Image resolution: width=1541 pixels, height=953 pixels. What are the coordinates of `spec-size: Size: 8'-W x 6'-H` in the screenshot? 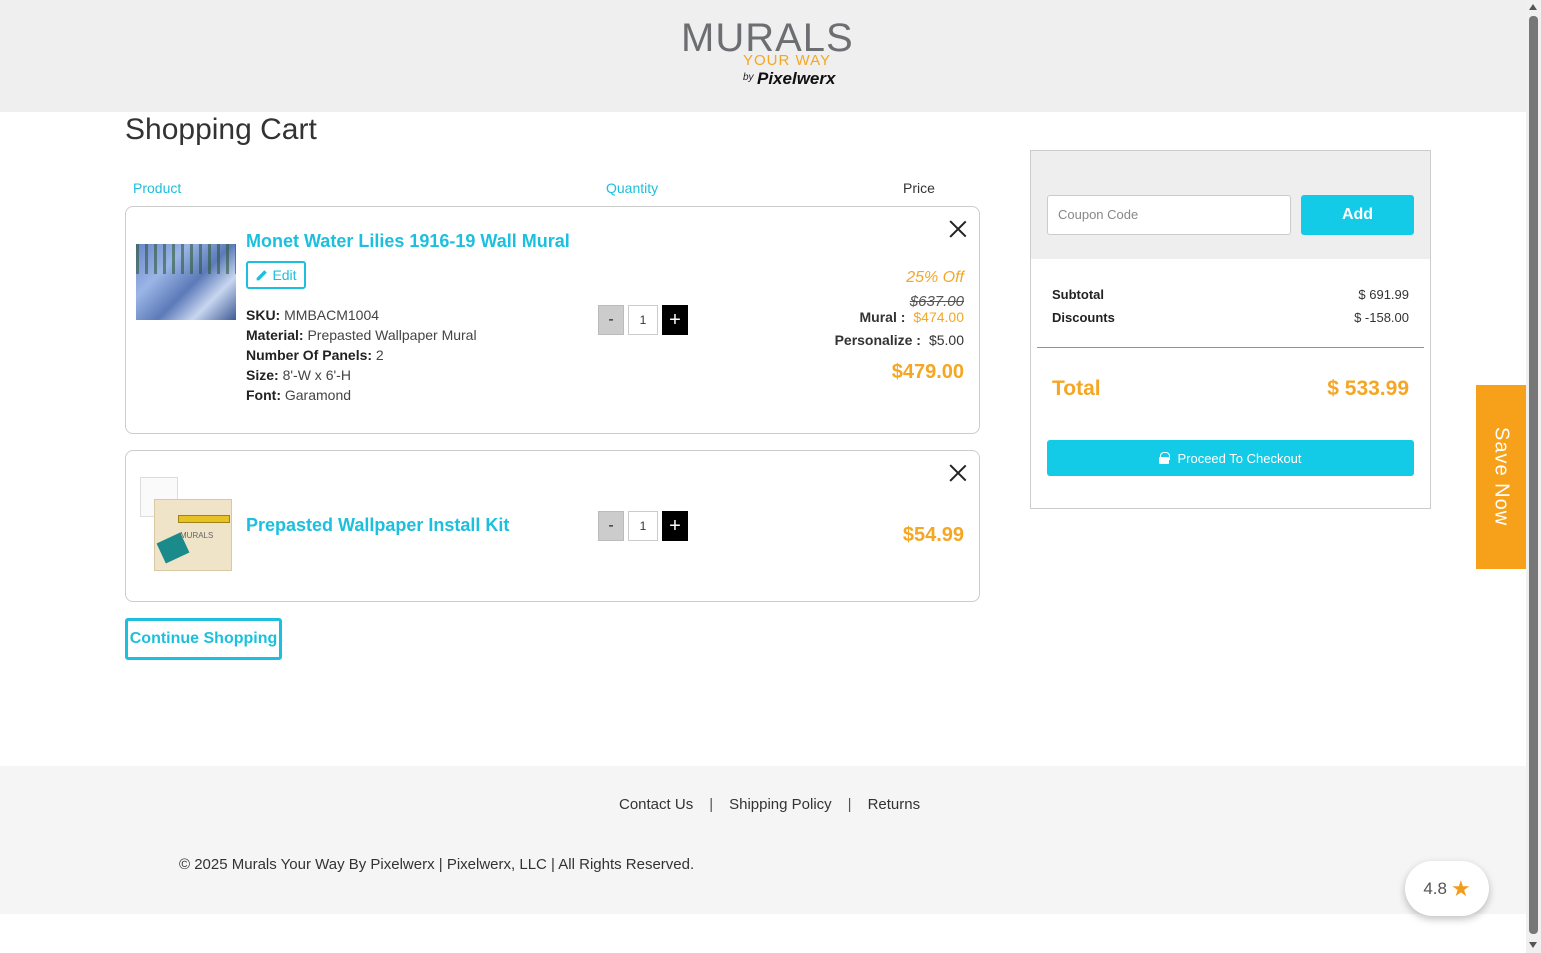 It's located at (361, 375).